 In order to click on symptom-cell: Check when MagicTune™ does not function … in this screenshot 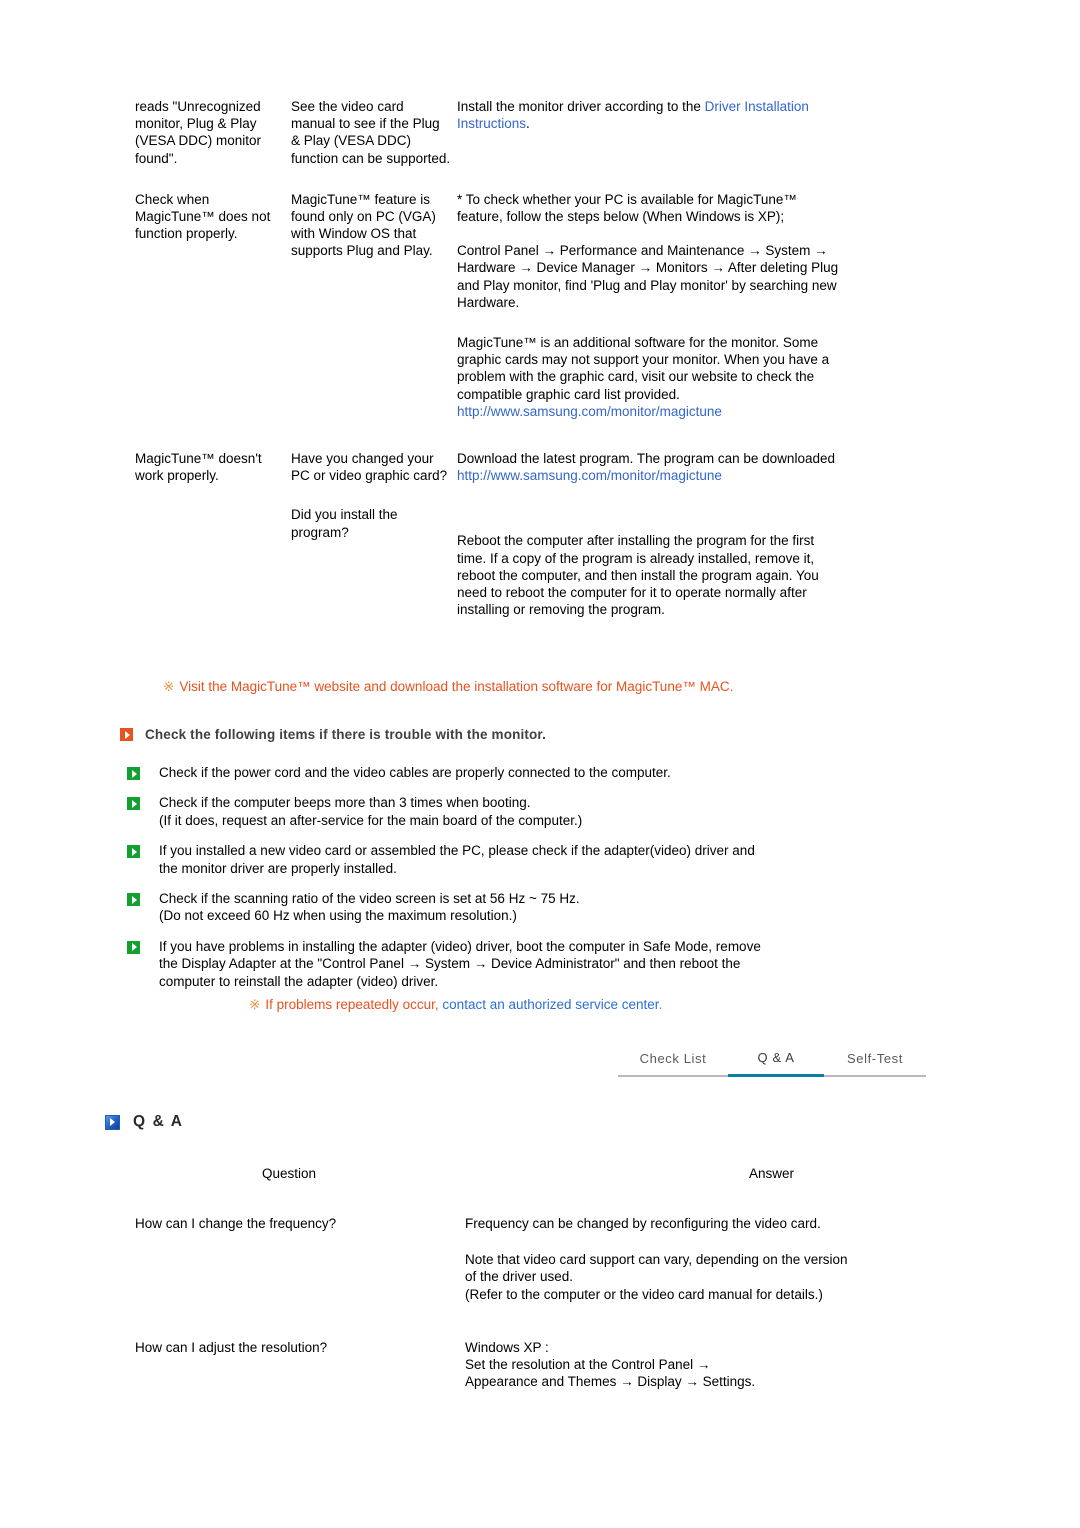, I will do `click(203, 216)`.